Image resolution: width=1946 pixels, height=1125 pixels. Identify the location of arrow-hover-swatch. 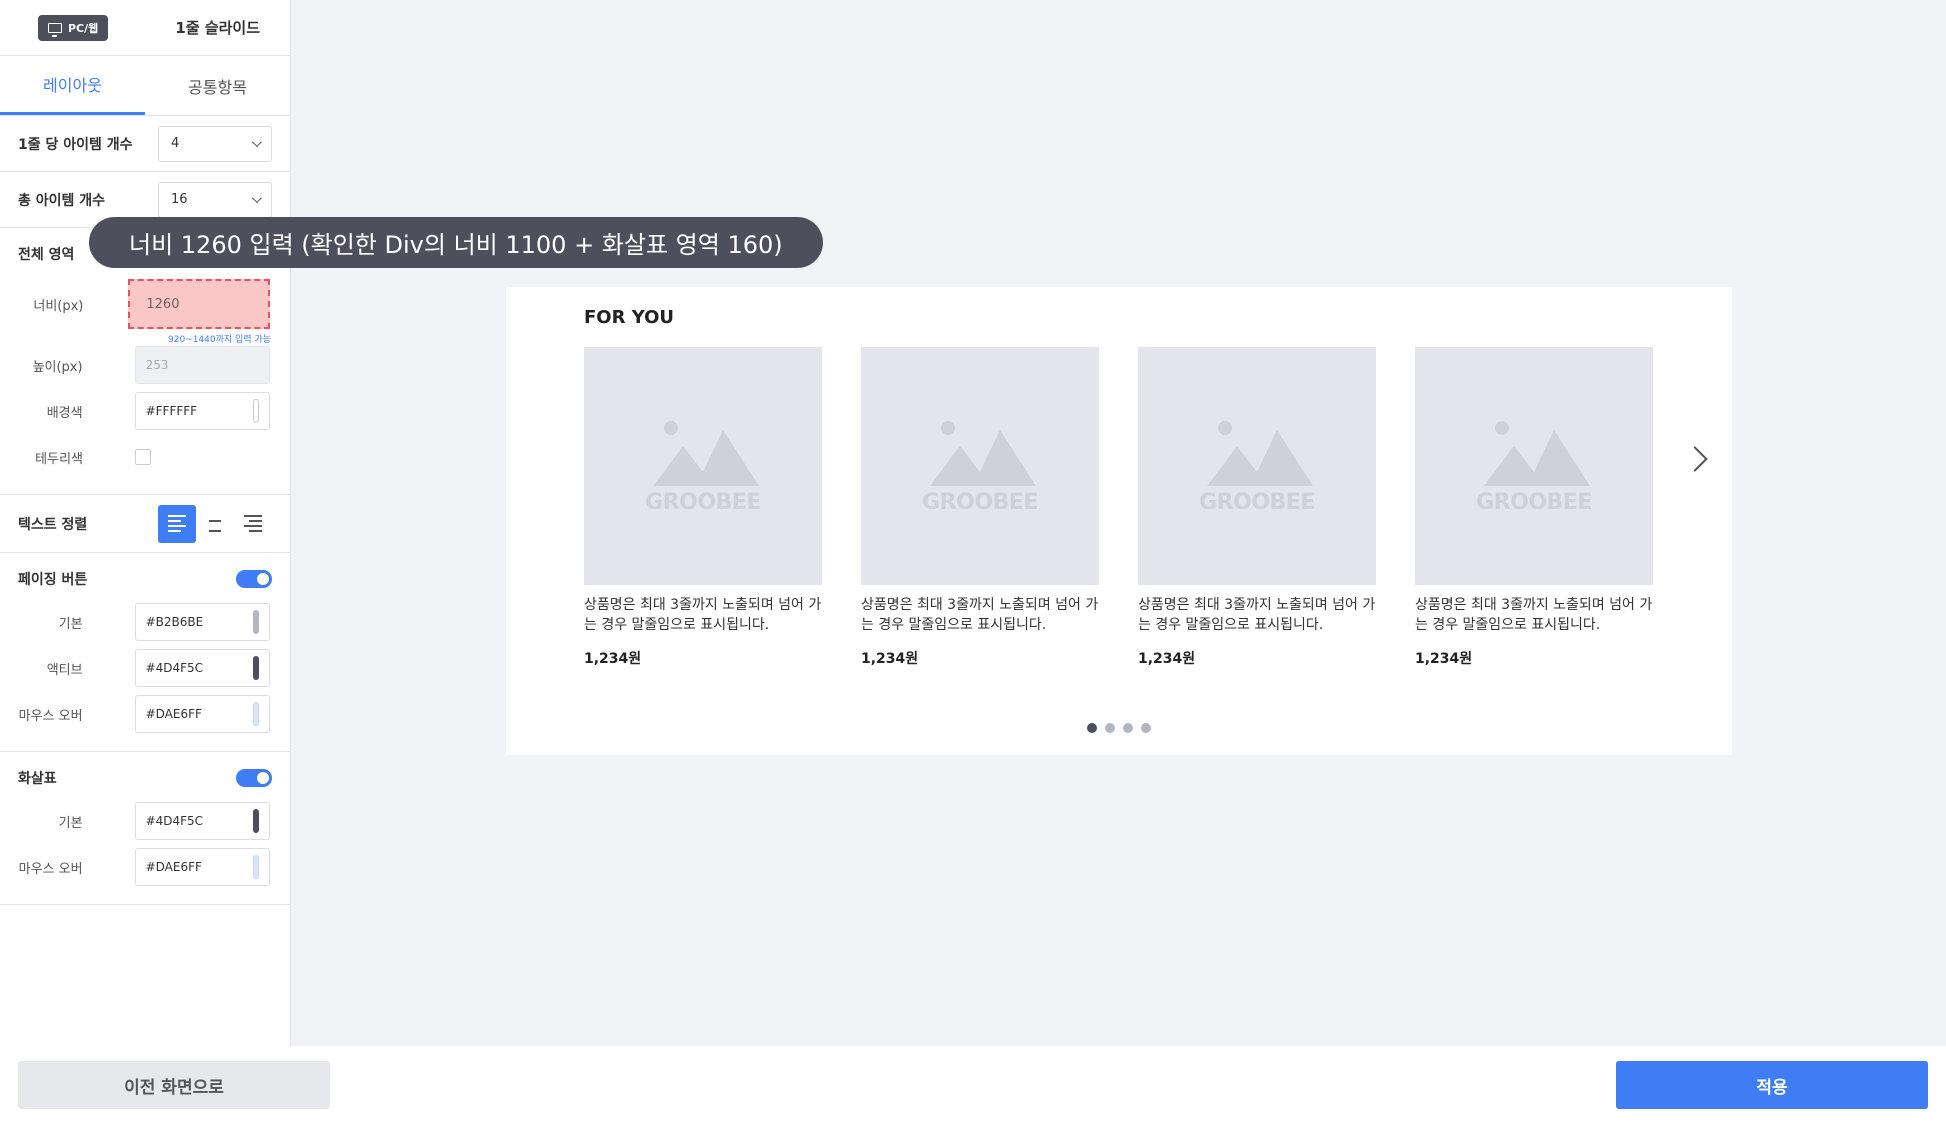
(256, 867).